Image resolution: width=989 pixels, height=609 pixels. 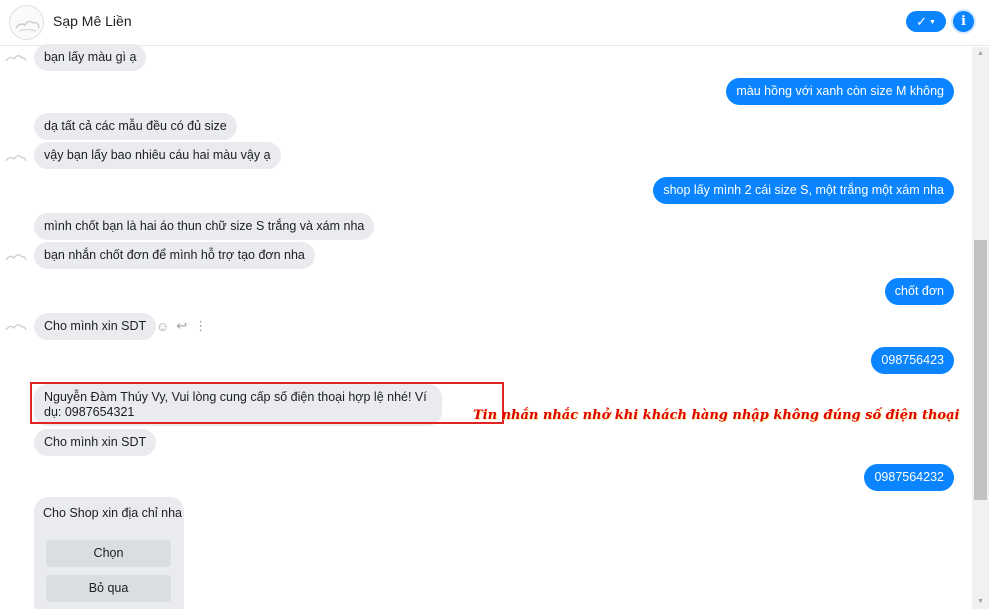 I want to click on incoming-message: dạ tất cả các mẫu đều có đủ size, so click(x=135, y=126).